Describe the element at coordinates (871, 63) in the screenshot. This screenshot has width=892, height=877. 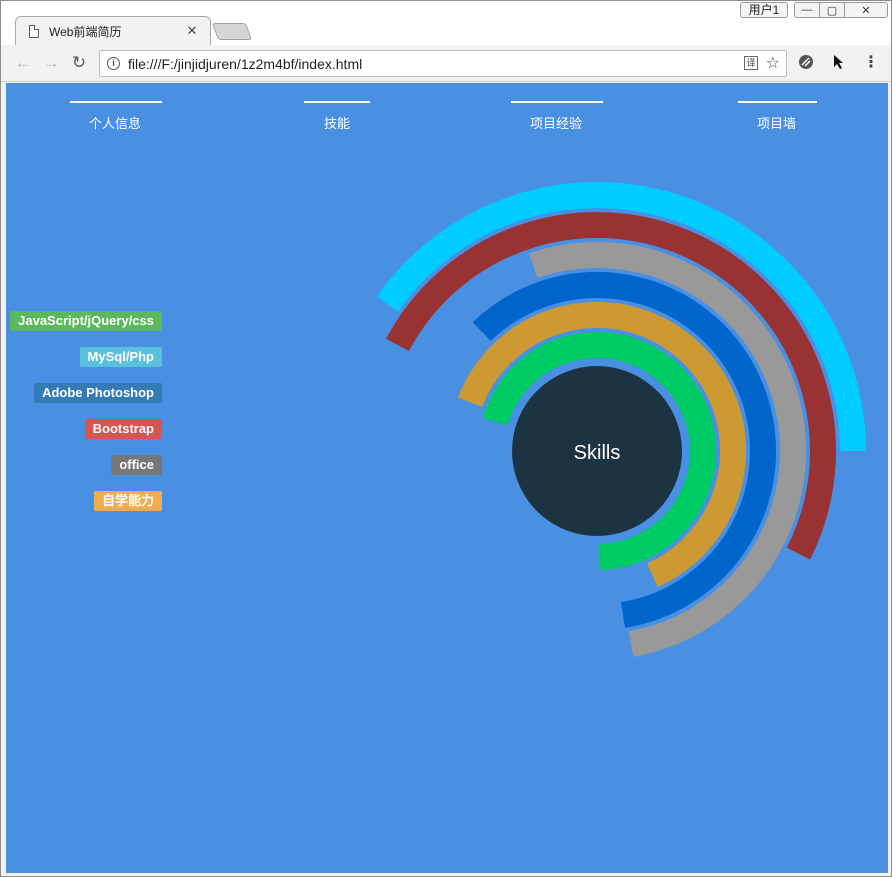
I see `menu-icon: ⋮` at that location.